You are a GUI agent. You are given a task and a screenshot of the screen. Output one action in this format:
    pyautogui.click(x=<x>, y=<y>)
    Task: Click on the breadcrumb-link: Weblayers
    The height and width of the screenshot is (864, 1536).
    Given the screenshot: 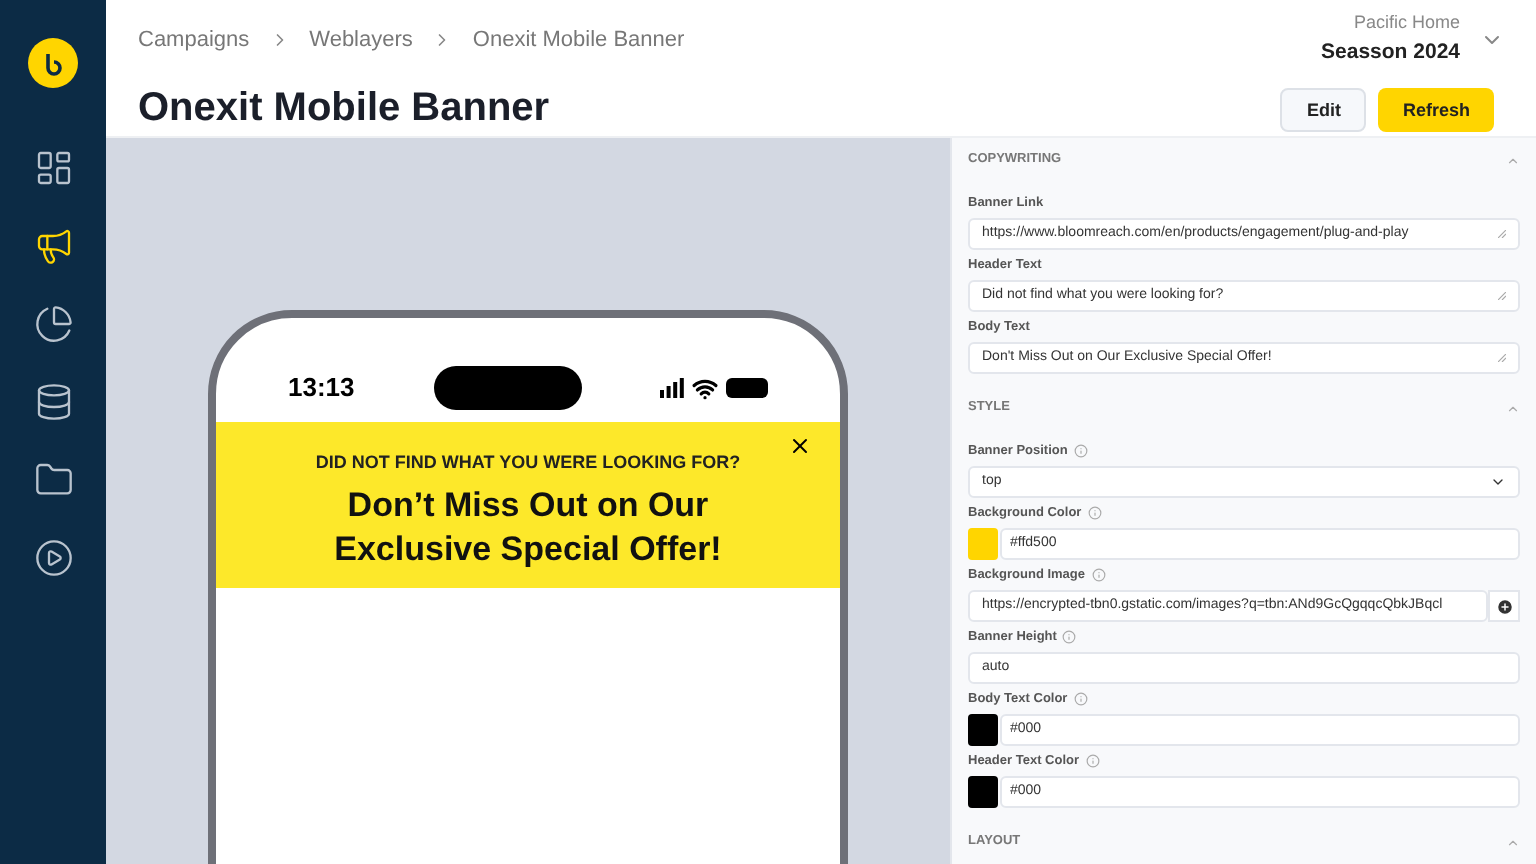 What is the action you would take?
    pyautogui.click(x=361, y=40)
    